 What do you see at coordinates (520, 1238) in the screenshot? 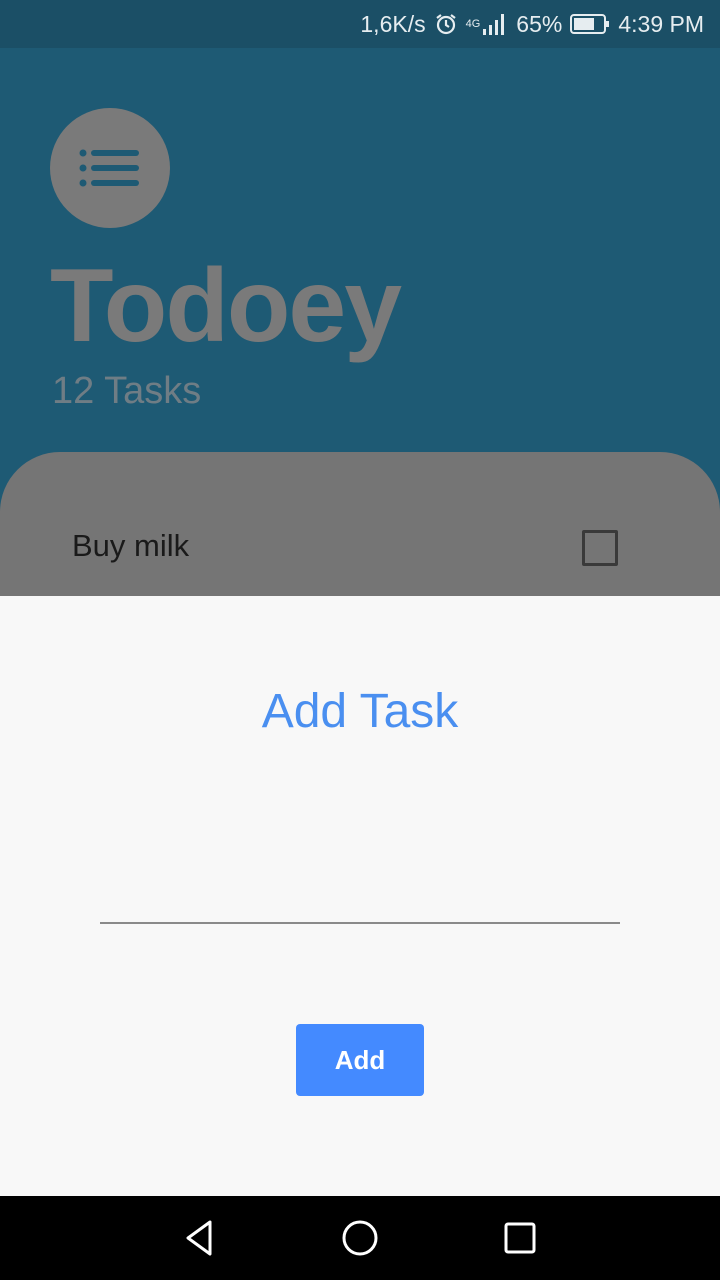
I see `recents-icon` at bounding box center [520, 1238].